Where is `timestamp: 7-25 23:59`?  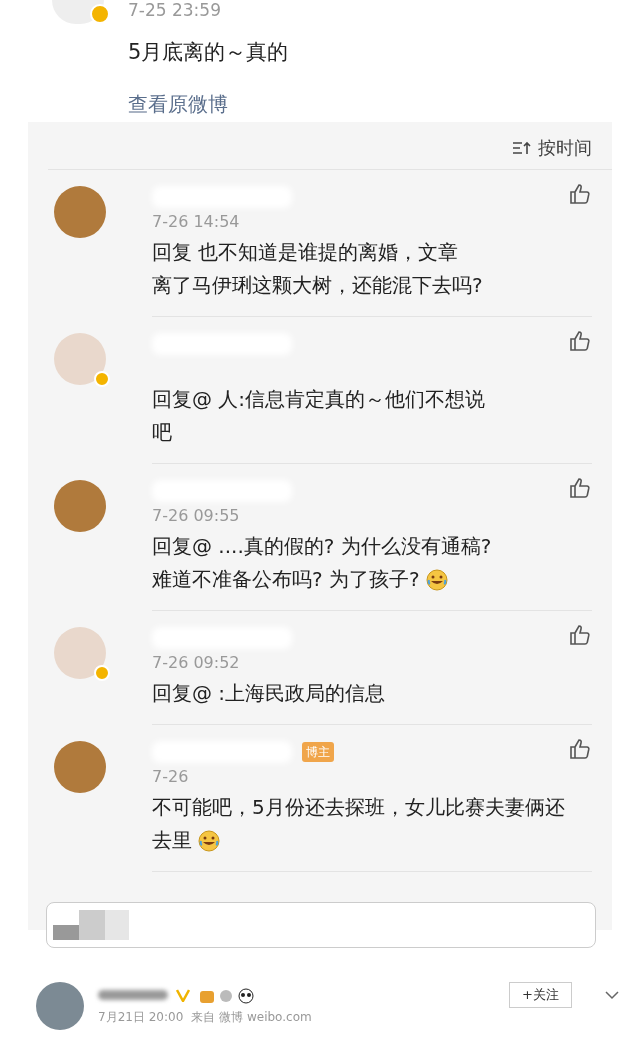 timestamp: 7-25 23:59 is located at coordinates (175, 9).